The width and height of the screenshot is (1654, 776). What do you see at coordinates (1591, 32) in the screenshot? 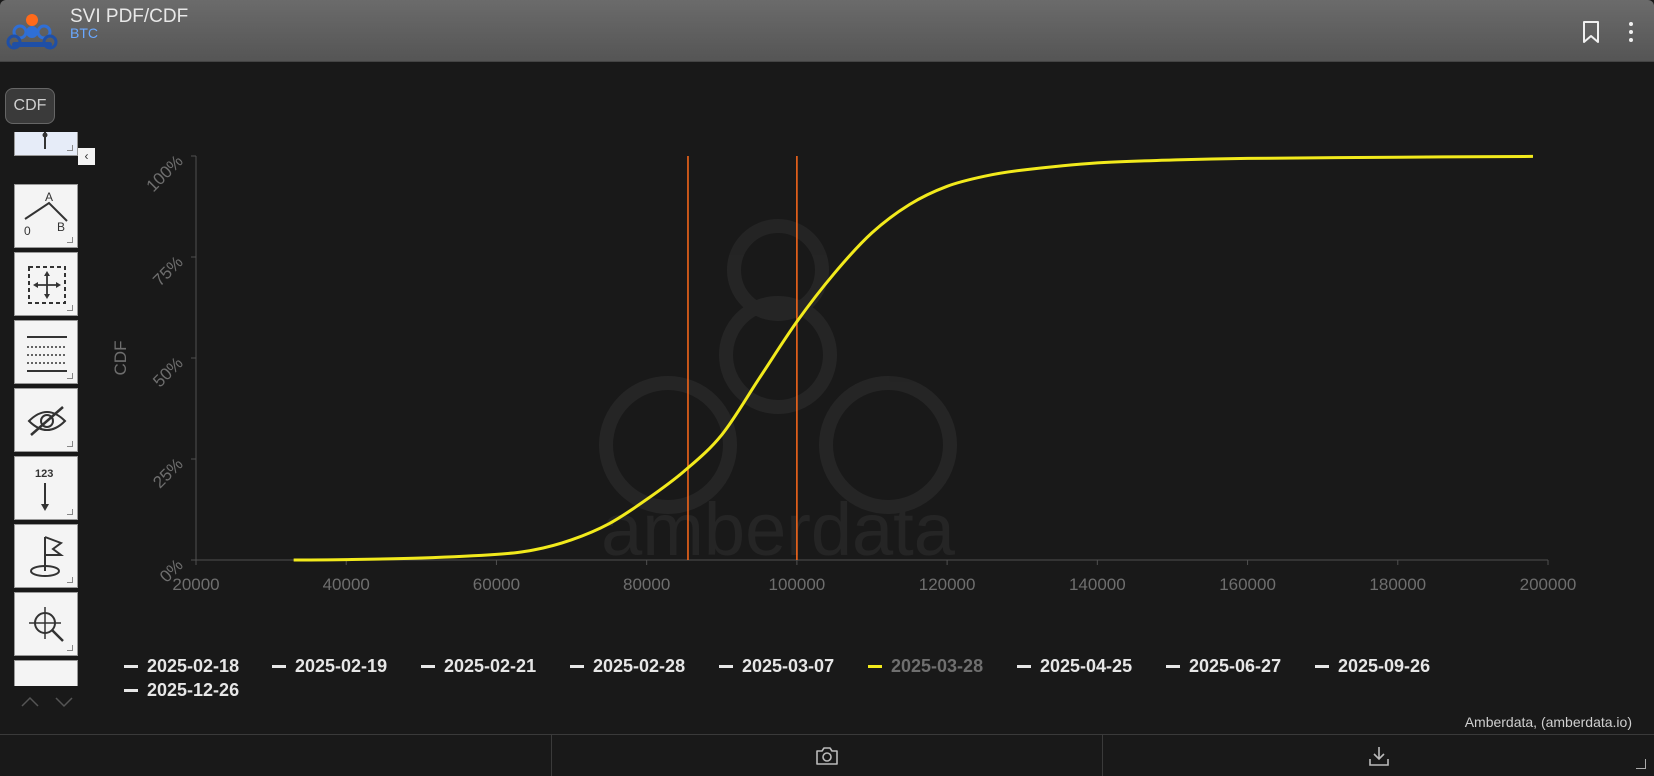
I see `bookmark-icon` at bounding box center [1591, 32].